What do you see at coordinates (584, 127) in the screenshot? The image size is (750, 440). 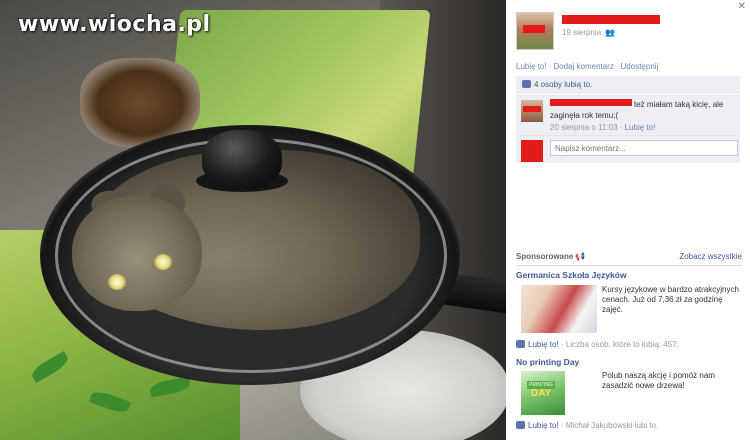 I see `comment-date: 20 sierpnia o 11:03` at bounding box center [584, 127].